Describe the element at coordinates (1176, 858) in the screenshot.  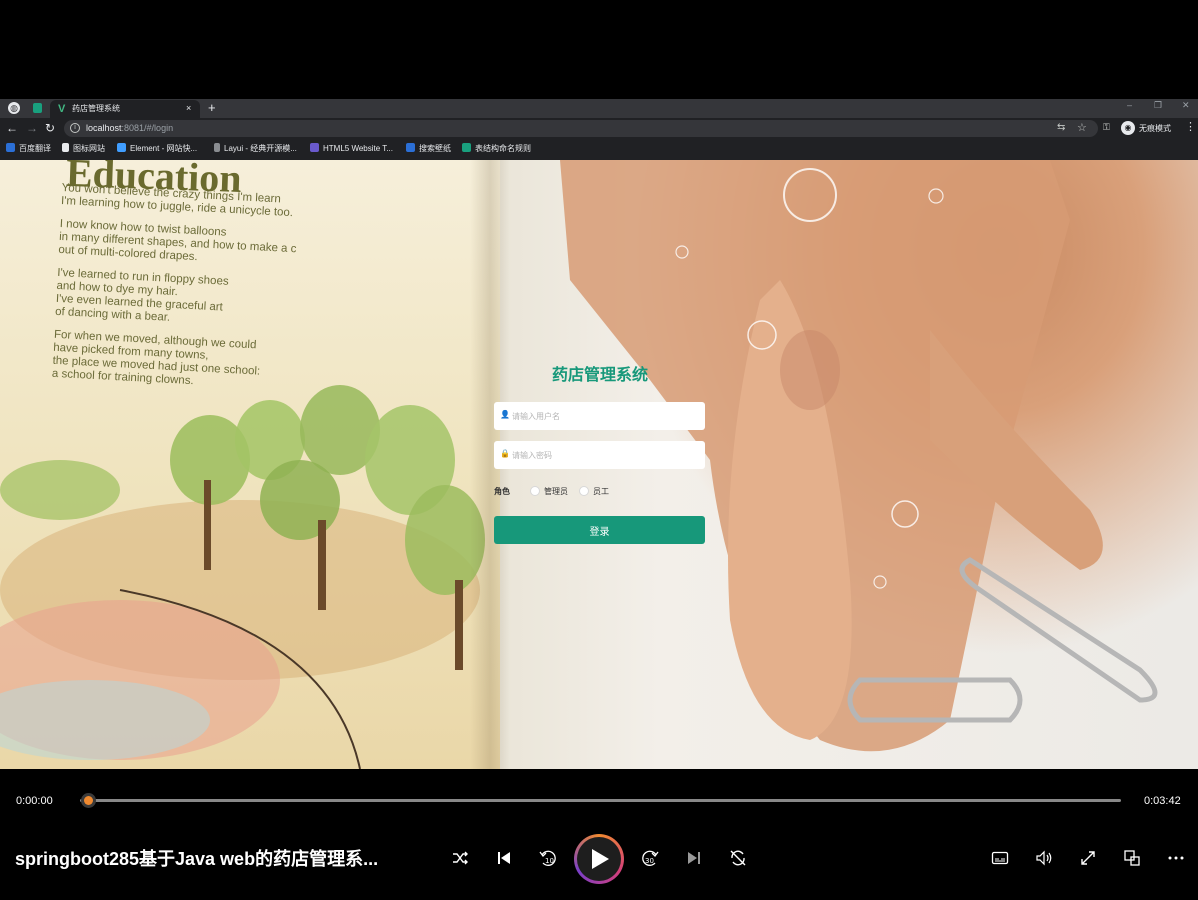
I see `more-icon` at that location.